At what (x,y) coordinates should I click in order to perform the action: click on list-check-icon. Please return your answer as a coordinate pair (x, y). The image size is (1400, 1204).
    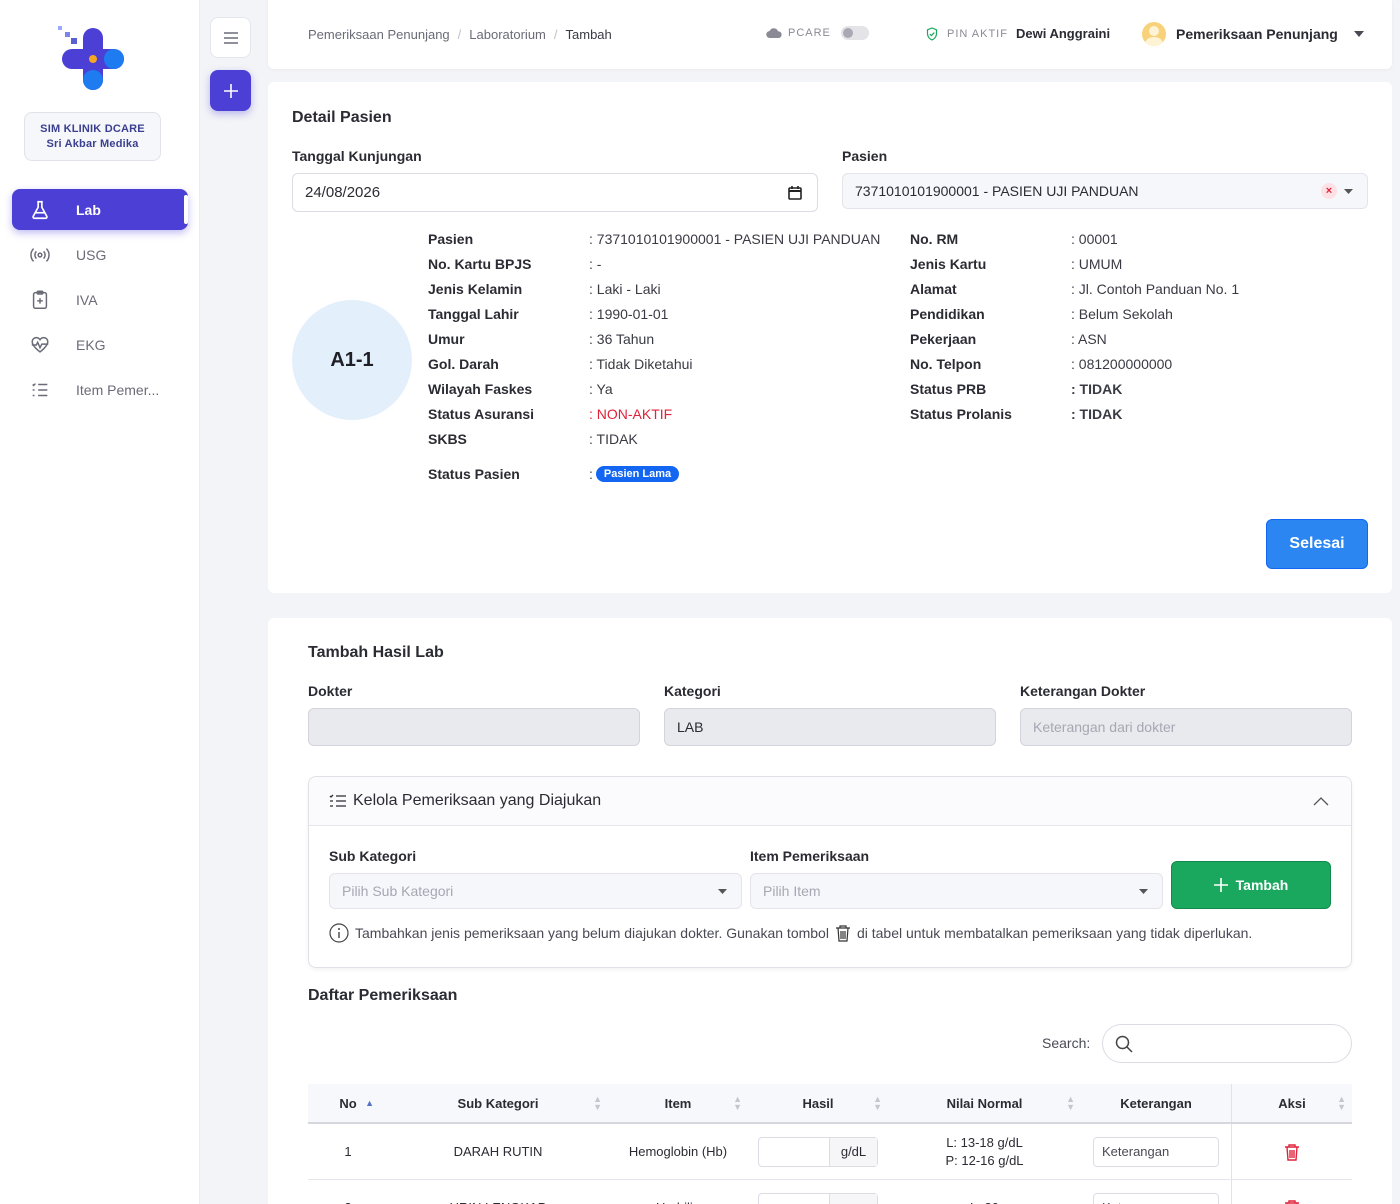
    Looking at the image, I should click on (337, 800).